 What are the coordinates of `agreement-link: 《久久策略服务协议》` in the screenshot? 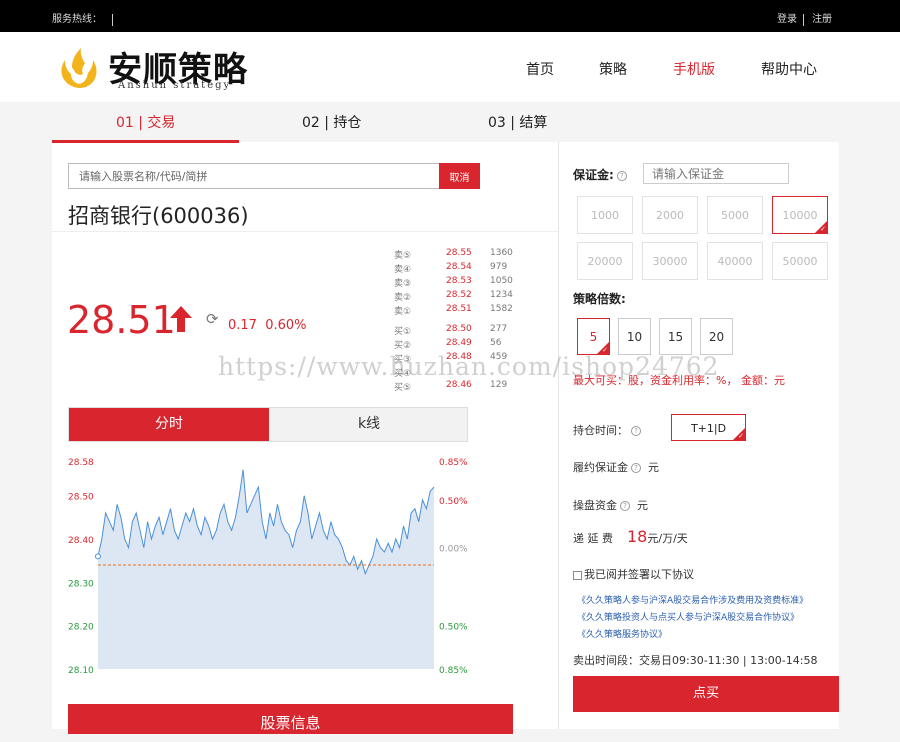 It's located at (622, 633).